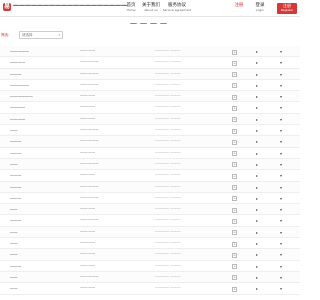  Describe the element at coordinates (19, 51) in the screenshot. I see `row-name: 一一一一一` at that location.